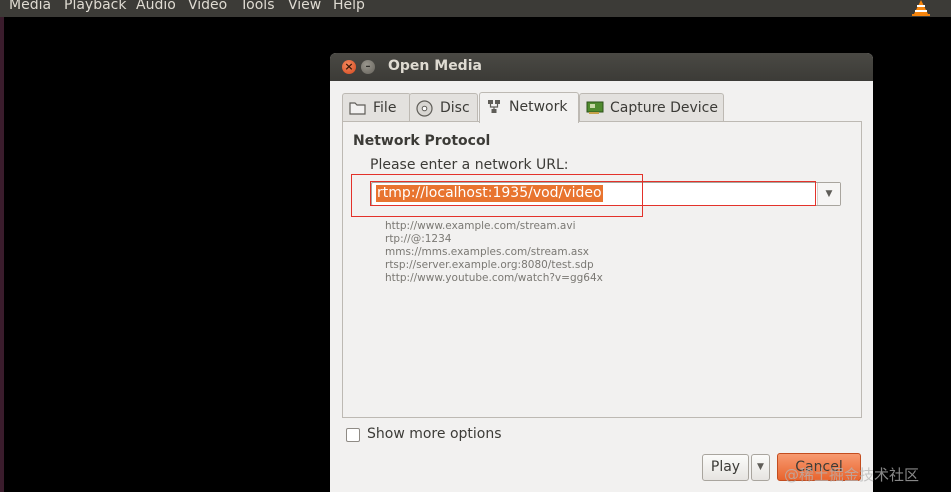  I want to click on url-label: Please enter a network URL:, so click(469, 165).